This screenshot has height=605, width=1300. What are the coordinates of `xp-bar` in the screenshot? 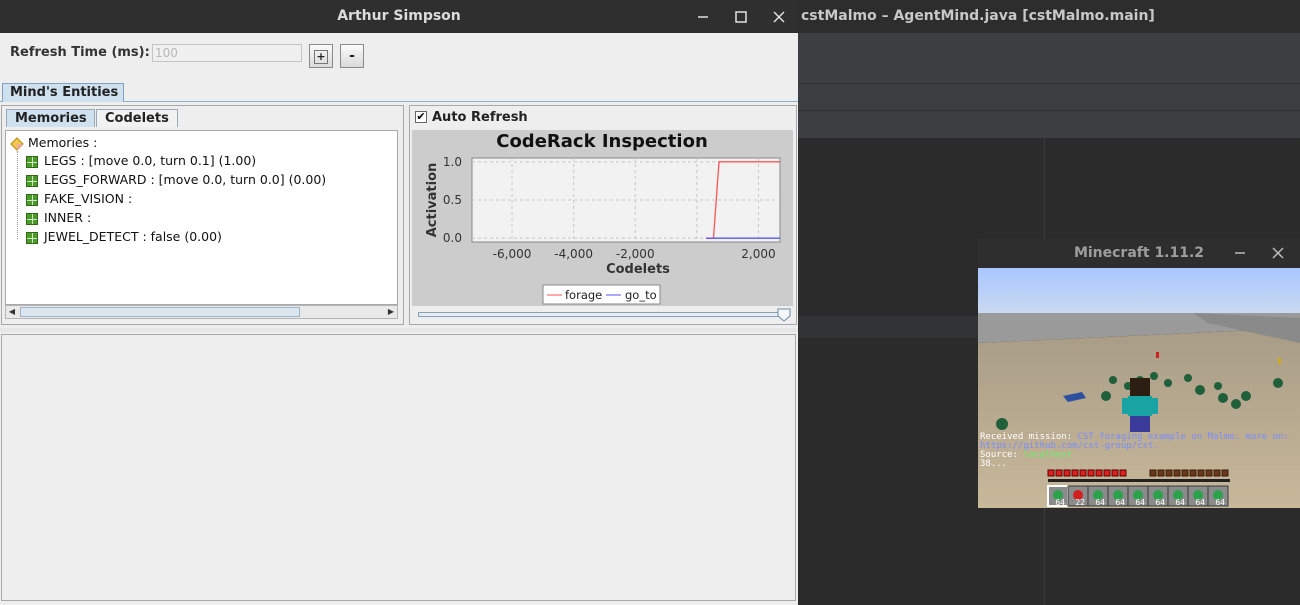 It's located at (1139, 480).